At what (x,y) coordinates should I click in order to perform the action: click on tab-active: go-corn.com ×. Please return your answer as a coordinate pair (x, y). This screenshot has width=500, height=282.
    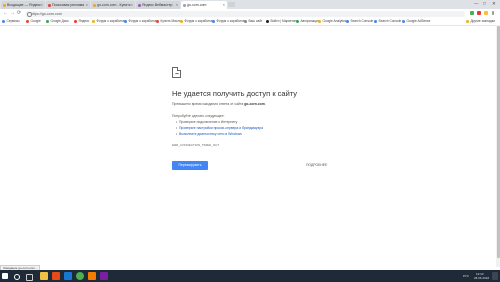
    Looking at the image, I should click on (204, 5).